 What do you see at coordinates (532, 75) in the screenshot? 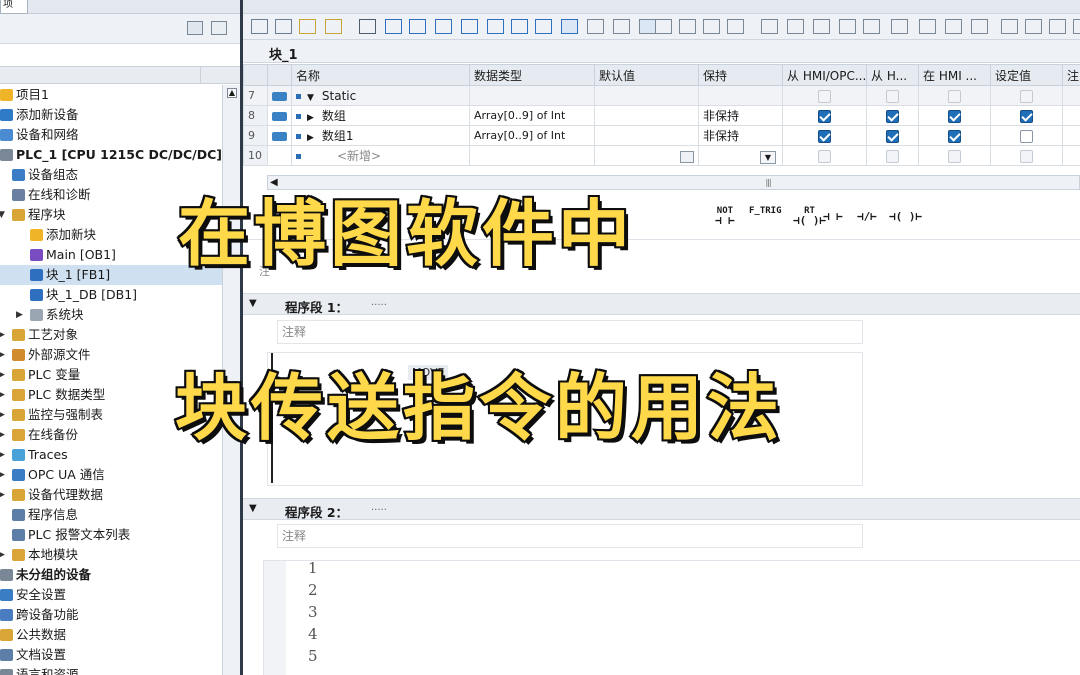
I see `col-header-datatype: 数据类型` at bounding box center [532, 75].